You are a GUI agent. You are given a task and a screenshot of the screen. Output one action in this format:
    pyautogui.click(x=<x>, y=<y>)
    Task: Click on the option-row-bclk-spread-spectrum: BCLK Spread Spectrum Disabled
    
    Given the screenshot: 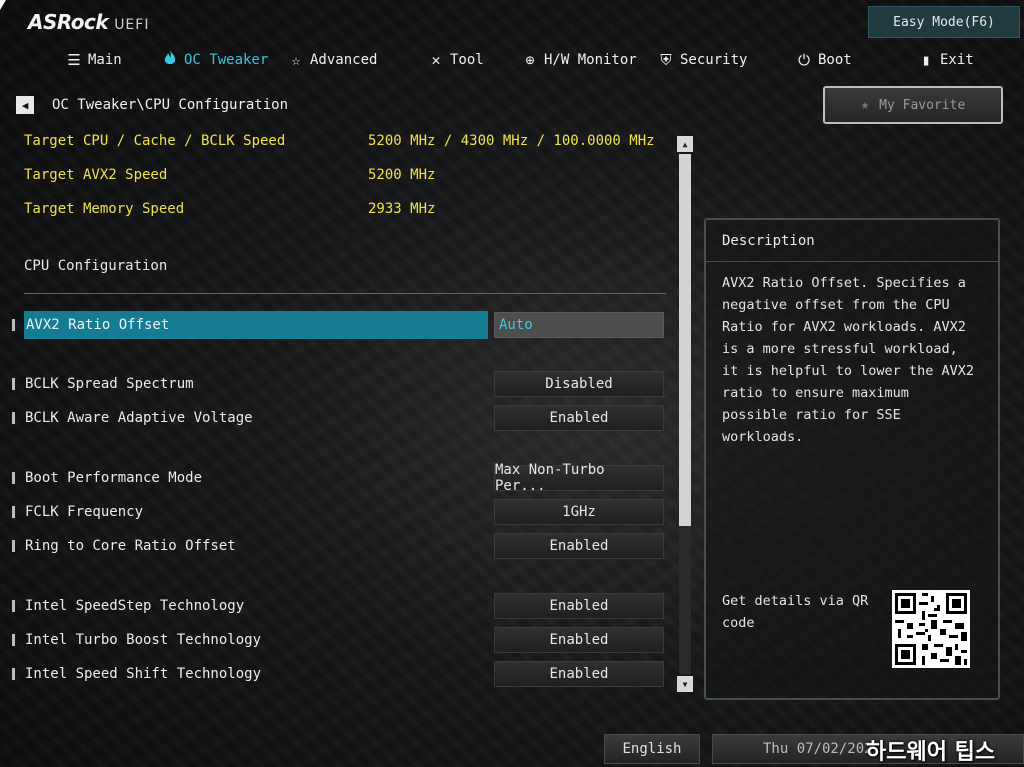 What is the action you would take?
    pyautogui.click(x=338, y=384)
    